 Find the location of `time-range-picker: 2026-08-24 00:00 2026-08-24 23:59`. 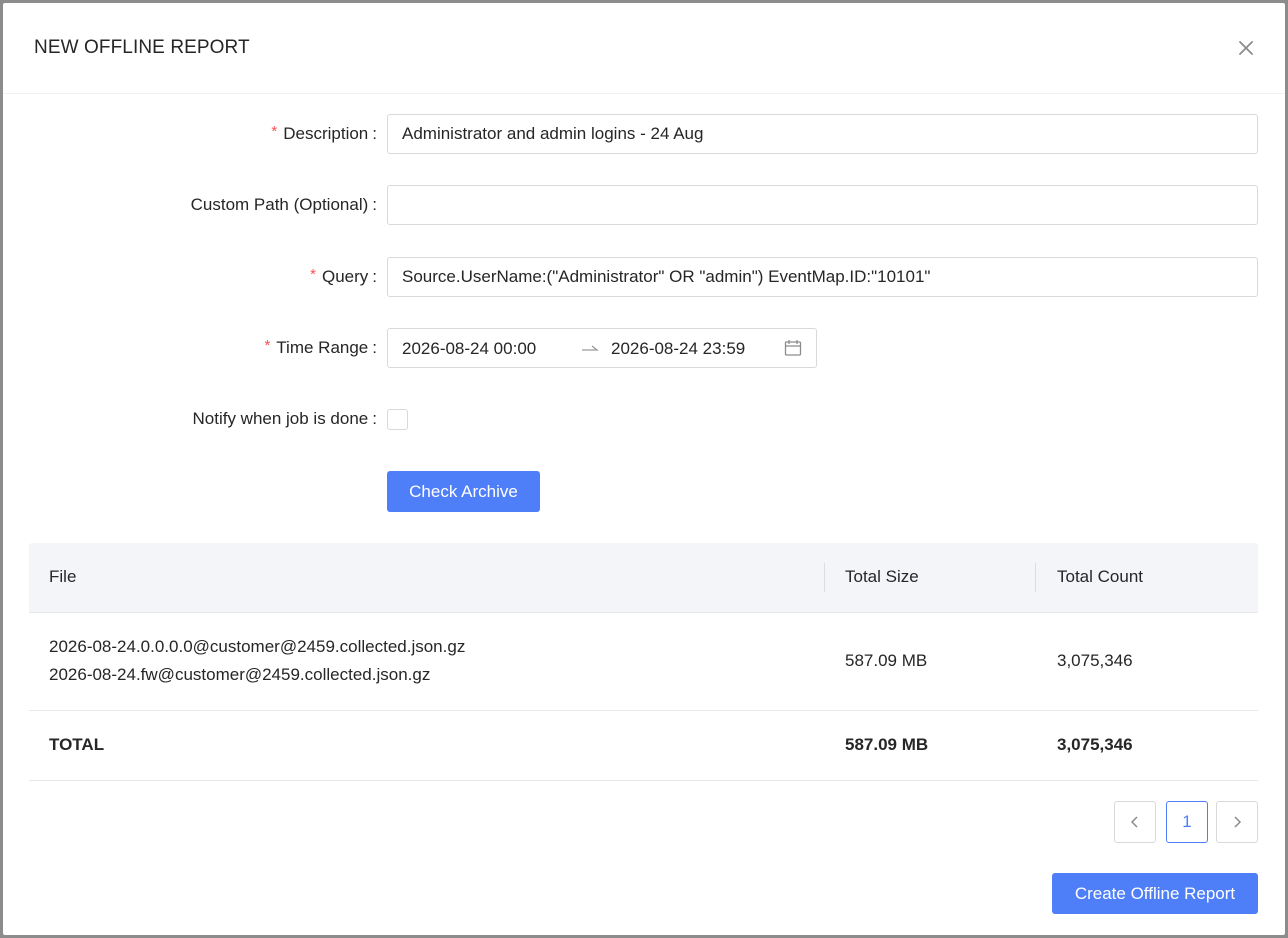

time-range-picker: 2026-08-24 00:00 2026-08-24 23:59 is located at coordinates (602, 348).